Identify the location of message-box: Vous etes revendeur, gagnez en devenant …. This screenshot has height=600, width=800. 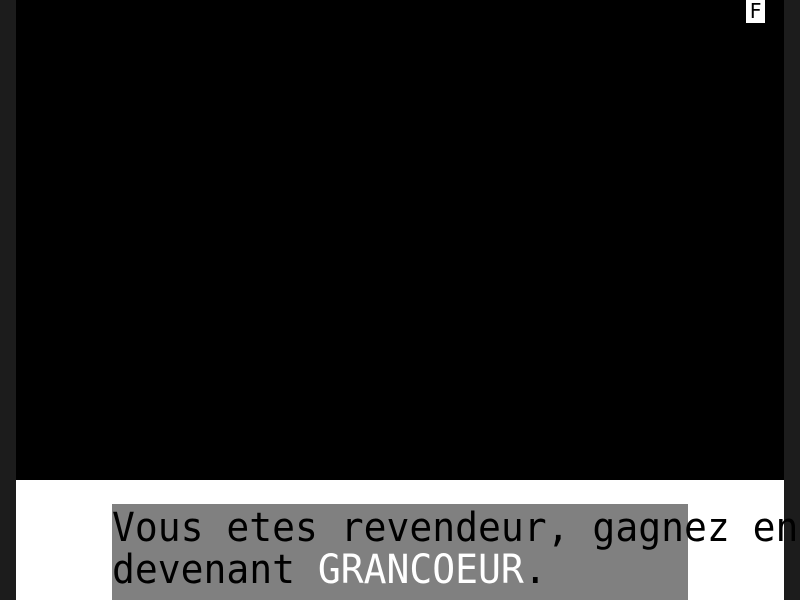
(455, 552).